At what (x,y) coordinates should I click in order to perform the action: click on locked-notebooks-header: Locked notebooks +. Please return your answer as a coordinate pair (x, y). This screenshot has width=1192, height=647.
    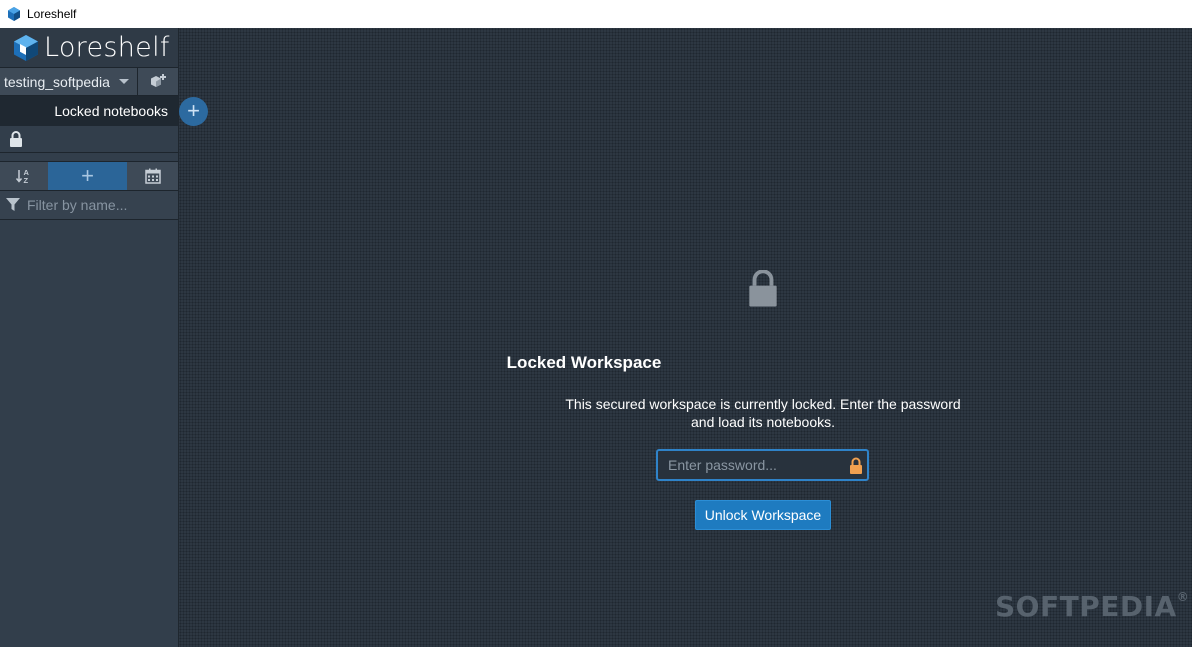
    Looking at the image, I should click on (104, 111).